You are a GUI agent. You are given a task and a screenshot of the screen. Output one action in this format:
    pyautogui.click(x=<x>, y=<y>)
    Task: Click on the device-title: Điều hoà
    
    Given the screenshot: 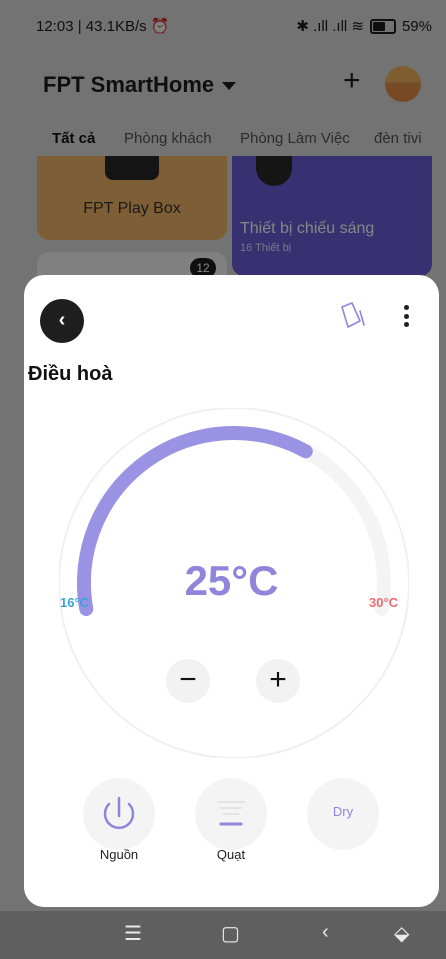 What is the action you would take?
    pyautogui.click(x=70, y=374)
    